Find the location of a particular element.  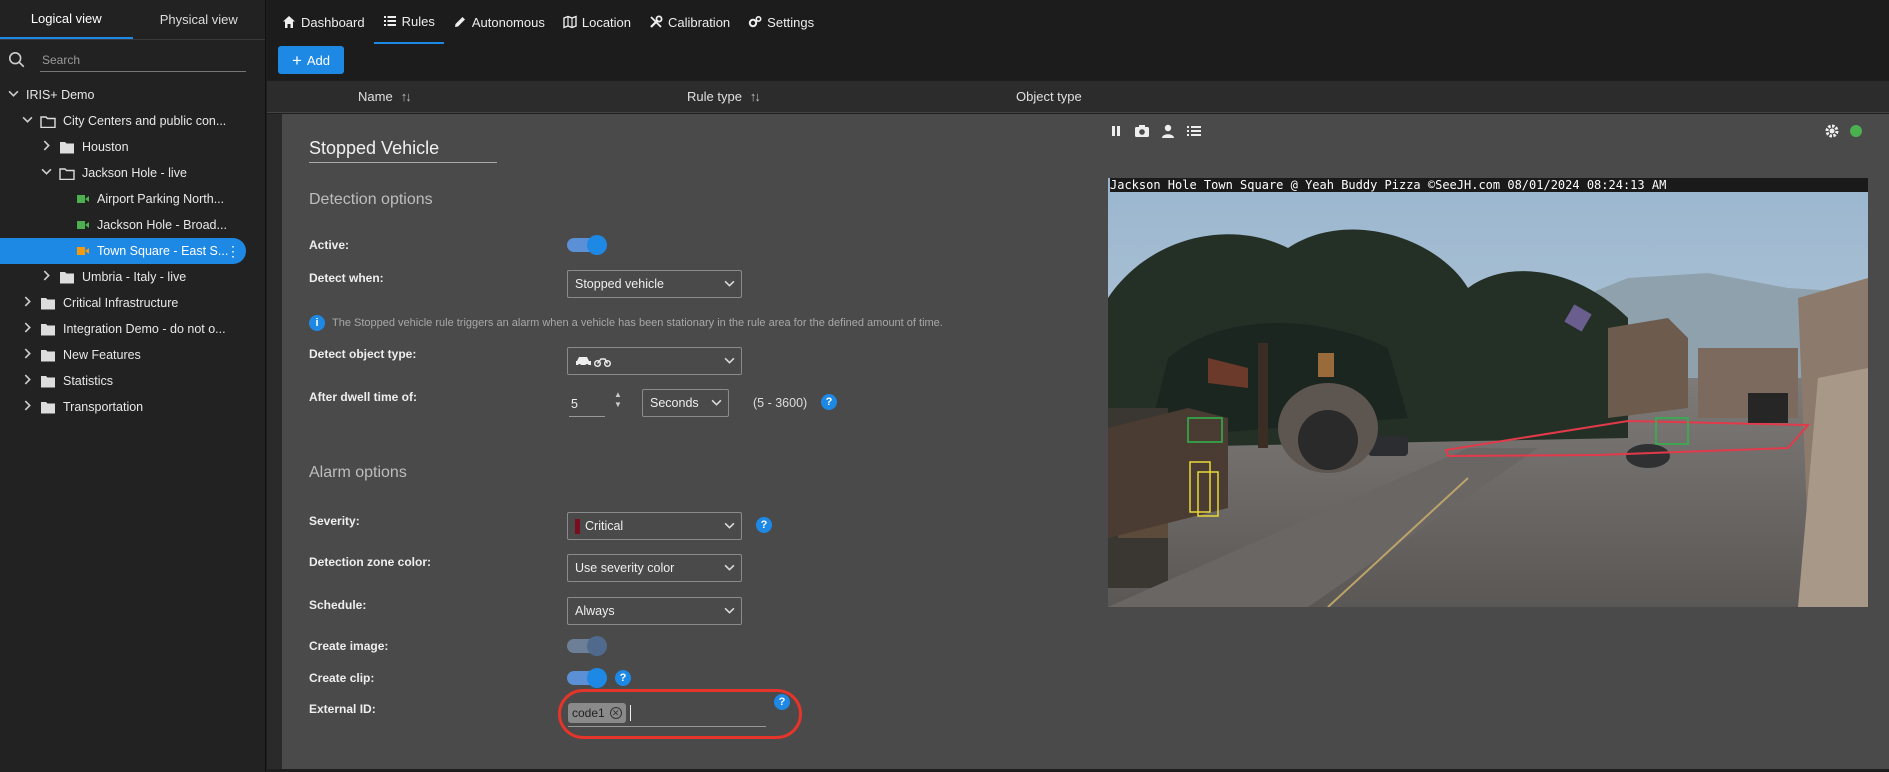

column-name: Name ↑↓ is located at coordinates (385, 96).